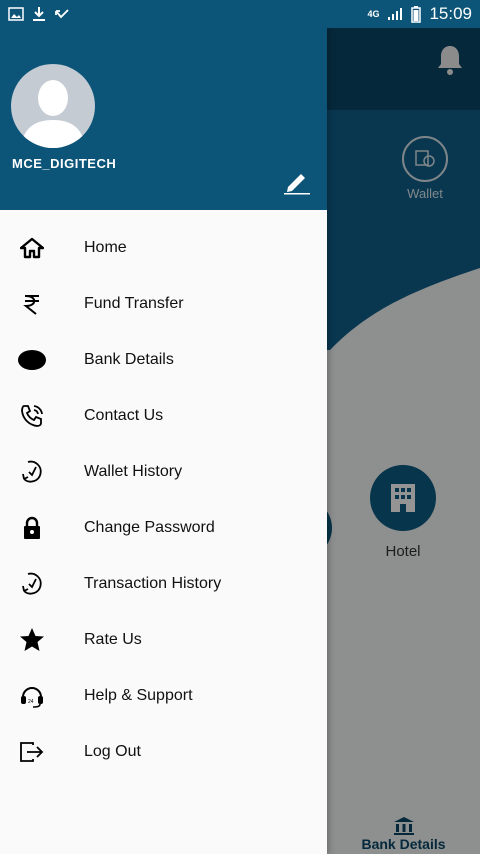  I want to click on menu-item-fund-transfer: Fund Transfer, so click(163, 304).